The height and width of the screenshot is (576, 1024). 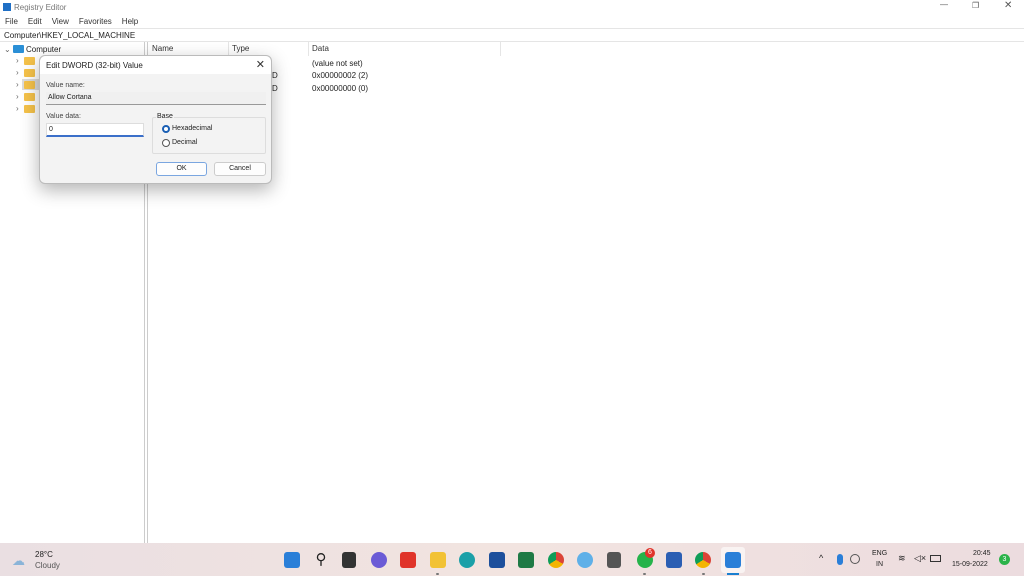 What do you see at coordinates (1008, 5) in the screenshot?
I see `close-button: ✕` at bounding box center [1008, 5].